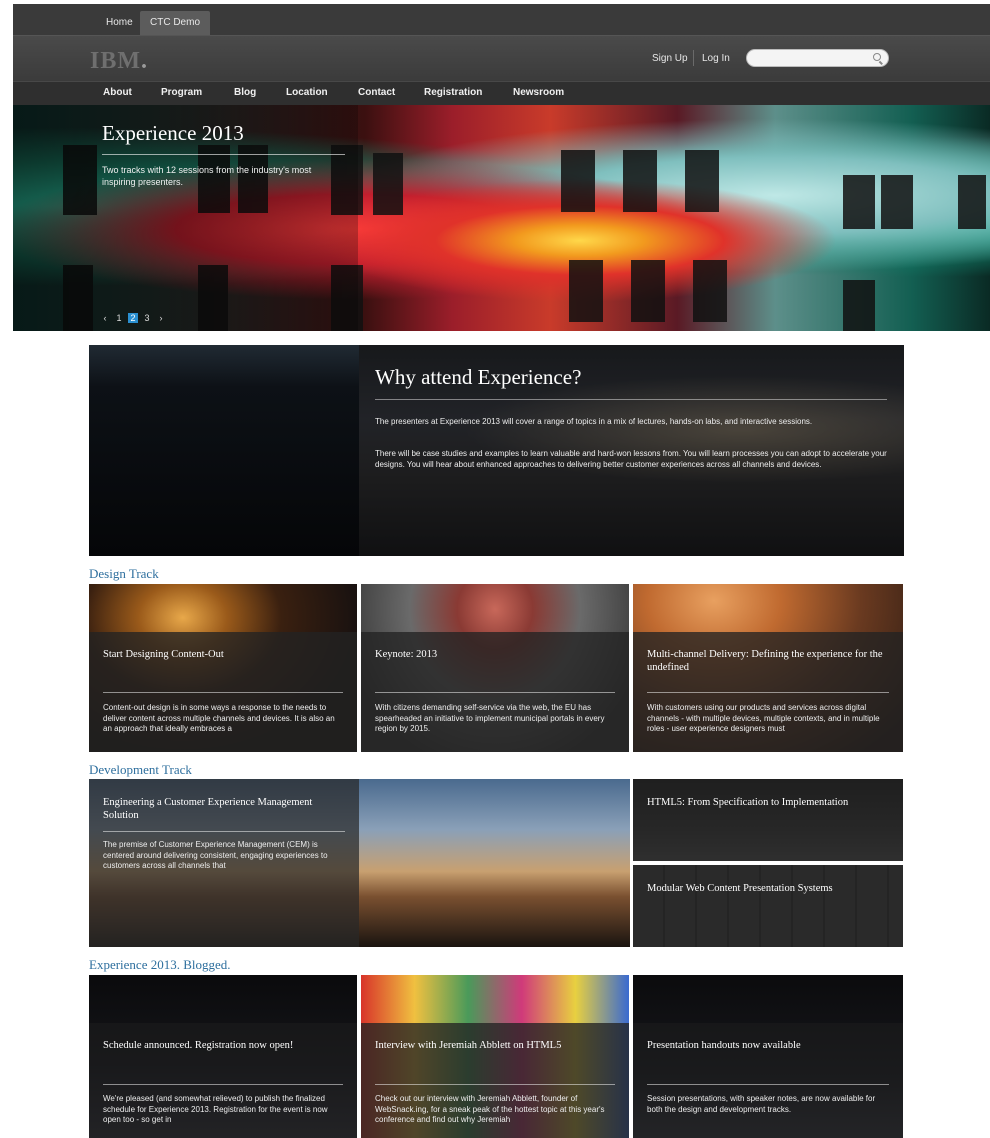 Image resolution: width=990 pixels, height=1138 pixels. What do you see at coordinates (161, 318) in the screenshot?
I see `next-slide-arrow-icon: ›` at bounding box center [161, 318].